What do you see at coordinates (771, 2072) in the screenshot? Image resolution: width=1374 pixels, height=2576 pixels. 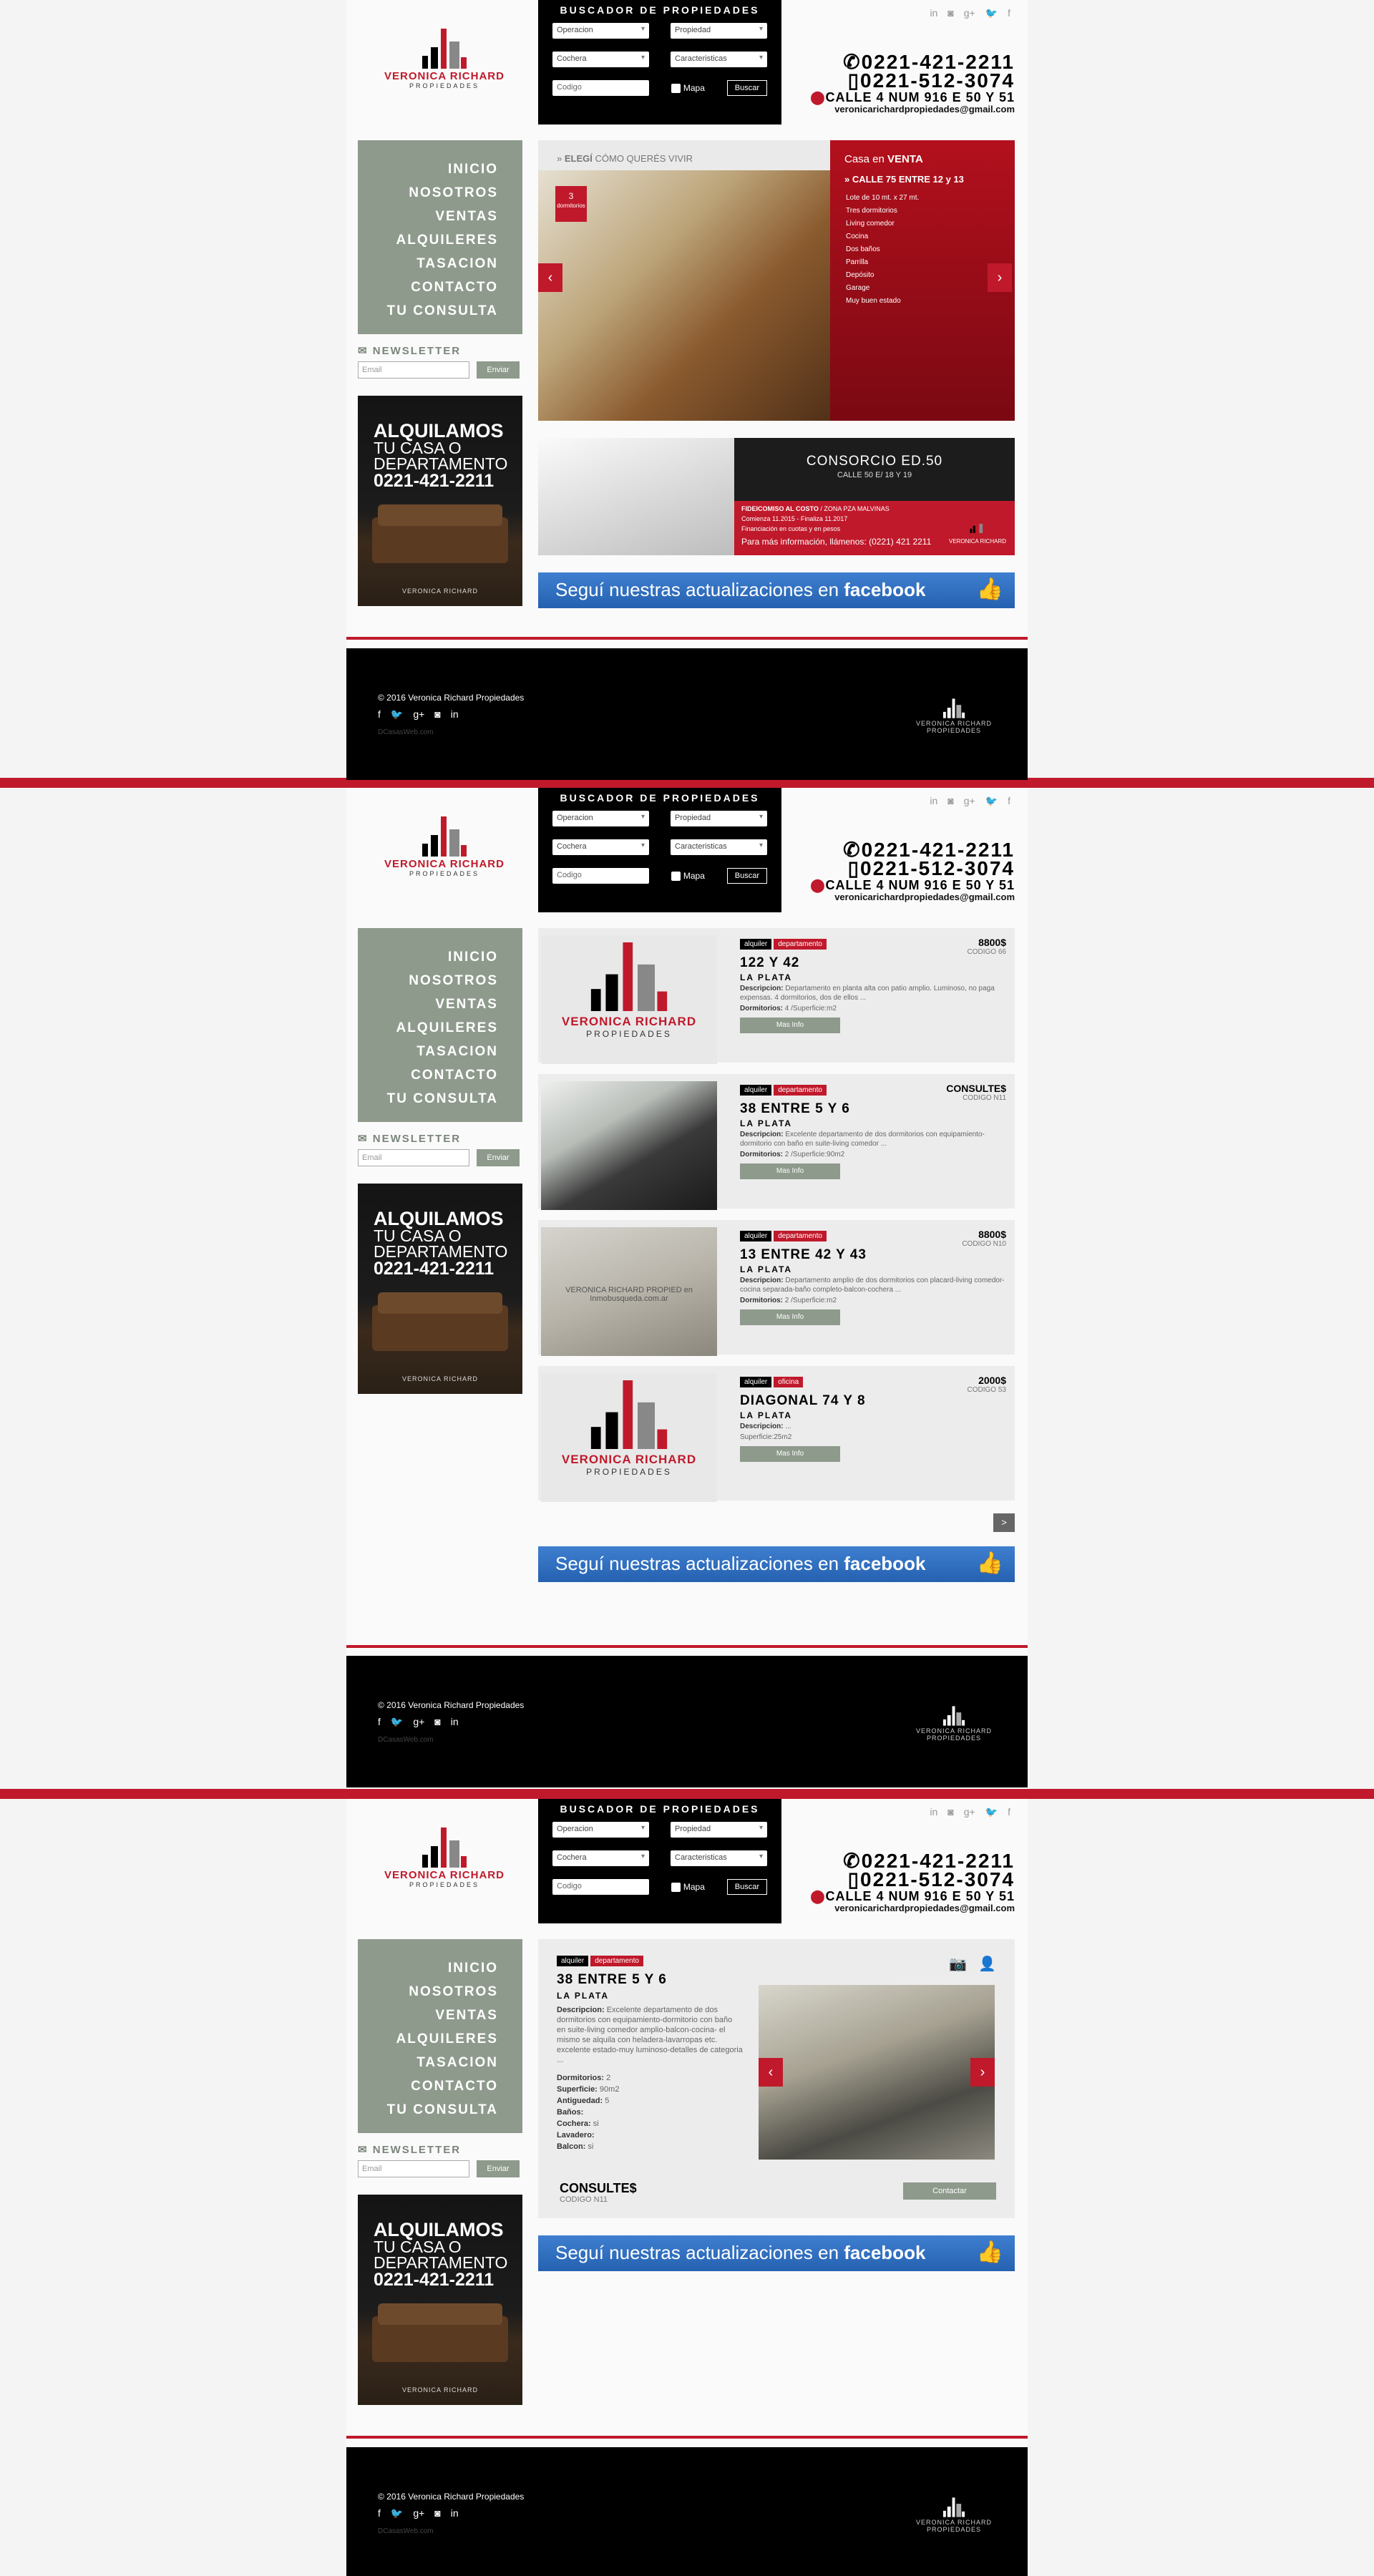 I see `gallery-prev-button: ‹` at bounding box center [771, 2072].